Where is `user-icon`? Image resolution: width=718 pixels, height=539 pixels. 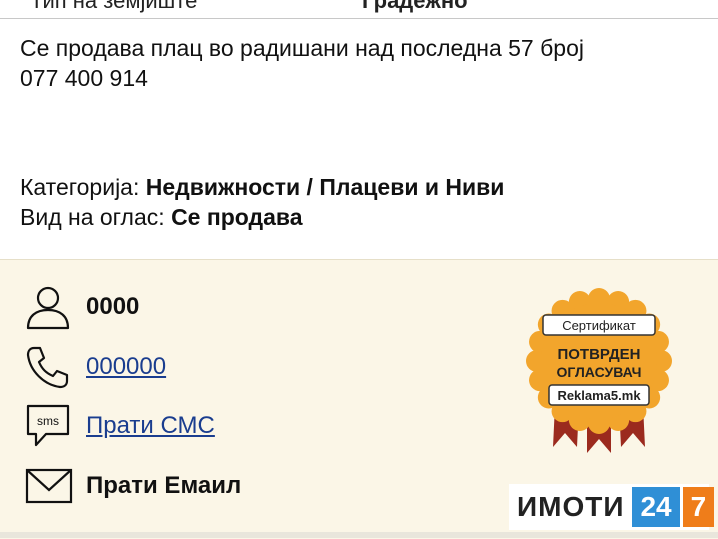 user-icon is located at coordinates (51, 307).